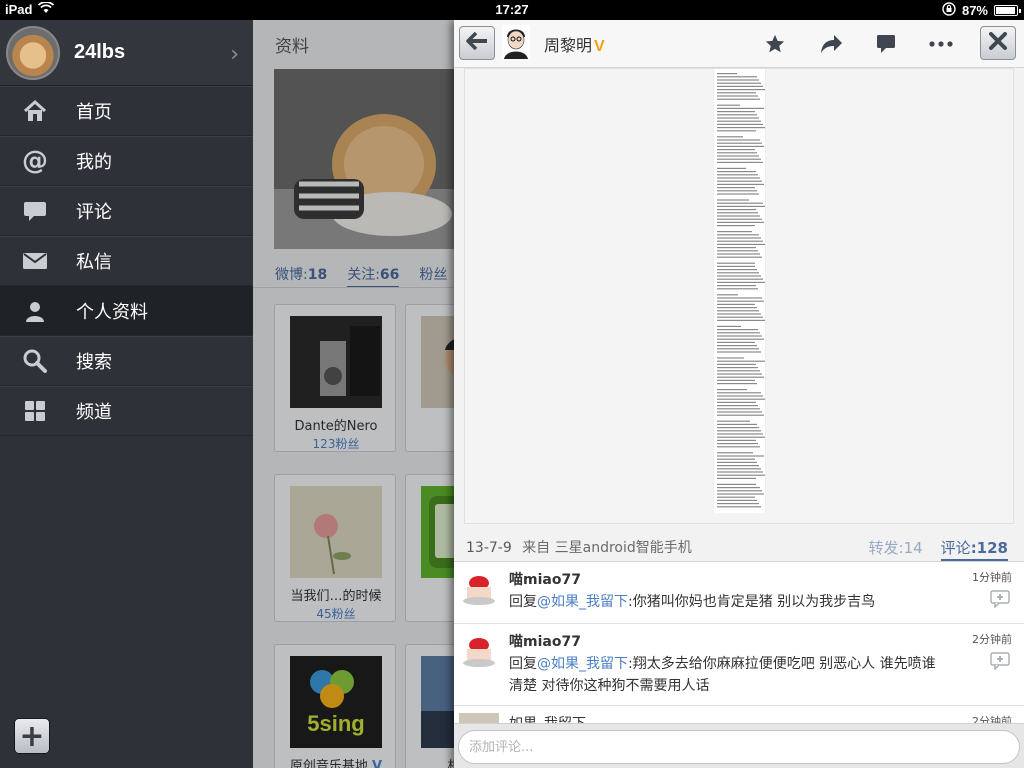 This screenshot has width=1024, height=768. I want to click on card-name: 如果, so click(430, 424).